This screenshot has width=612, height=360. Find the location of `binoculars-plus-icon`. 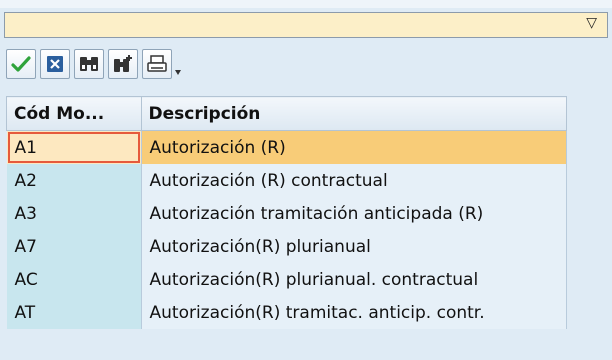

binoculars-plus-icon is located at coordinates (123, 63).